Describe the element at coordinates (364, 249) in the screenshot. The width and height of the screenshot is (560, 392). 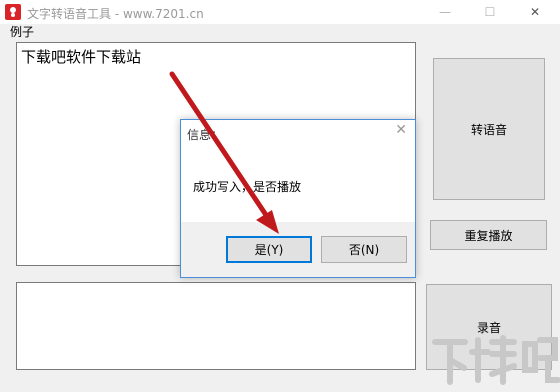
I see `no-button: 否(N)` at that location.